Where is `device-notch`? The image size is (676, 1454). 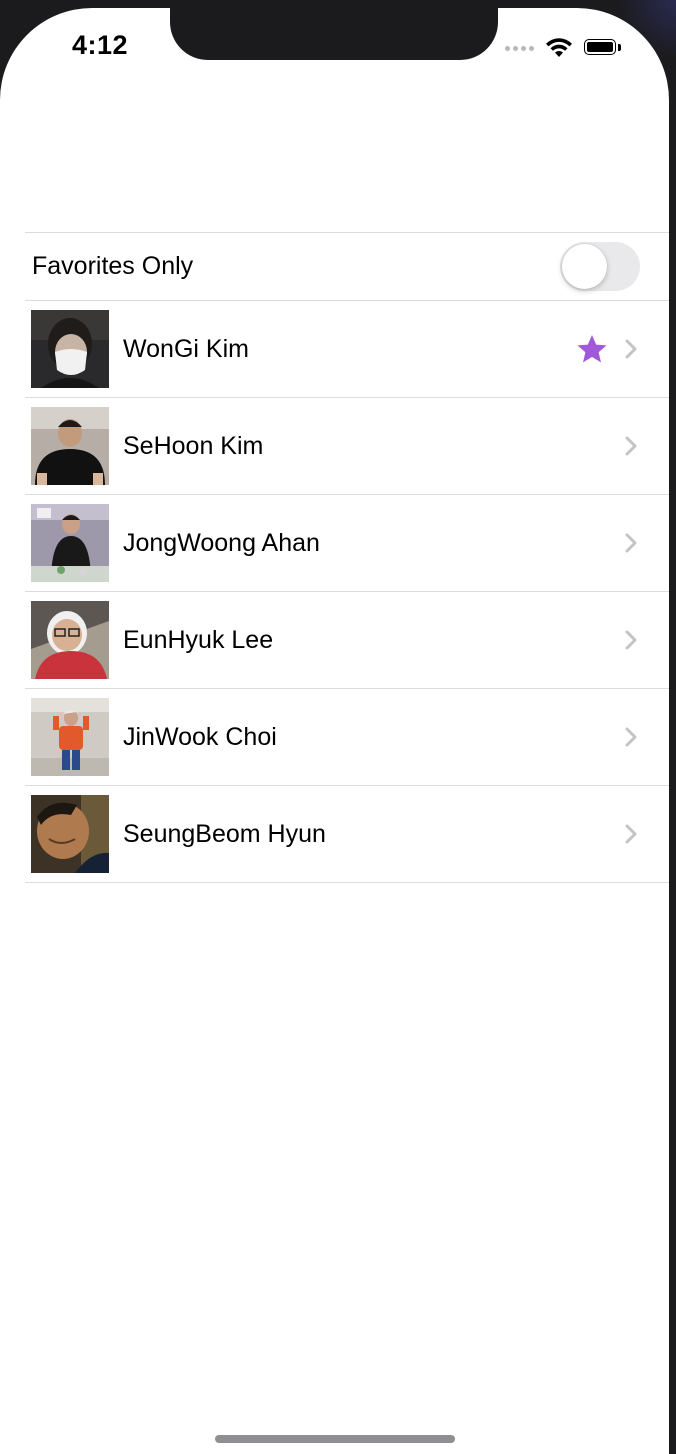 device-notch is located at coordinates (334, 34).